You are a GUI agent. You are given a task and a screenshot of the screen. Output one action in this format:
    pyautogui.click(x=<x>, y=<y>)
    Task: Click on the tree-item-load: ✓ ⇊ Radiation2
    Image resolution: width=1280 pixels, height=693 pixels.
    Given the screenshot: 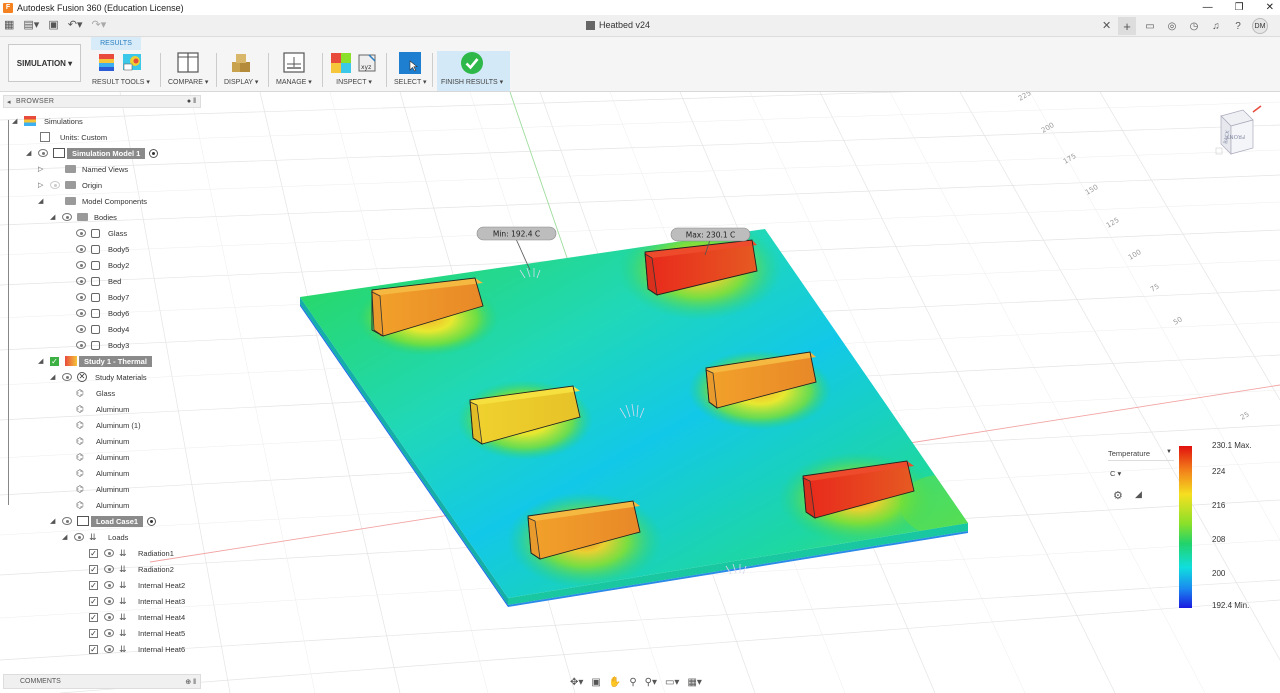 What is the action you would take?
    pyautogui.click(x=131, y=569)
    